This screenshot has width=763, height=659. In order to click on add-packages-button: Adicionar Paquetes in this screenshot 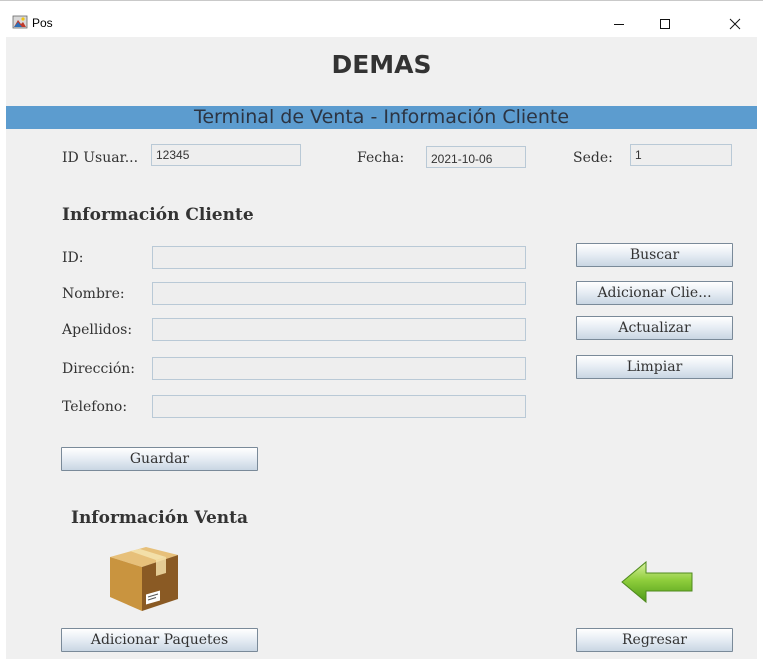, I will do `click(159, 640)`.